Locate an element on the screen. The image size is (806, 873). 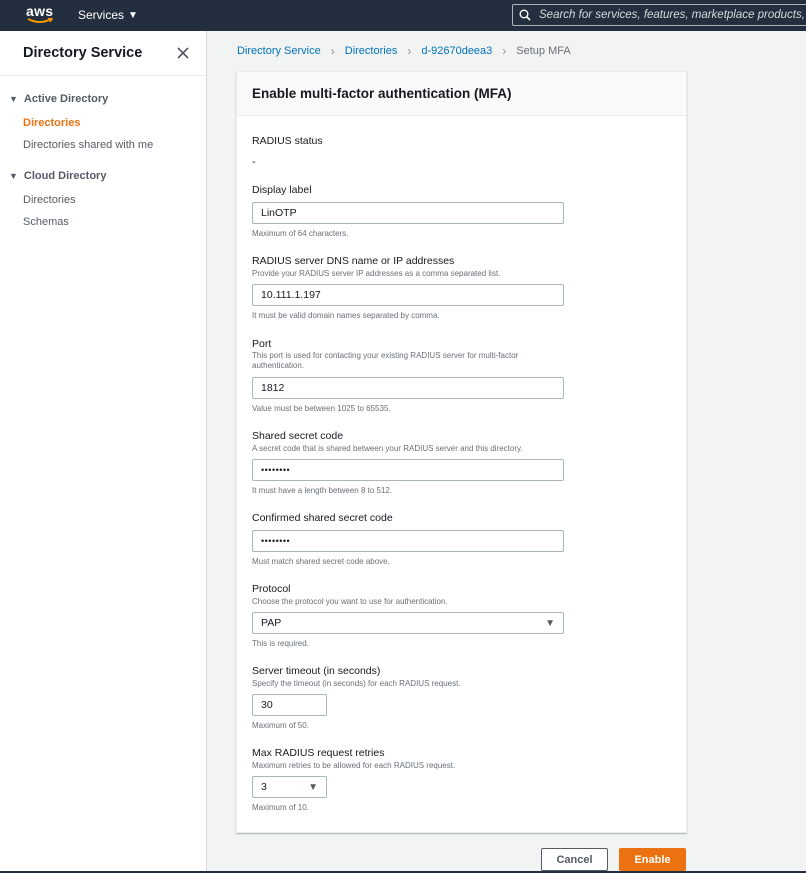
sidebar-group-cloud-directory: ▼ Cloud Directory is located at coordinates (57, 176).